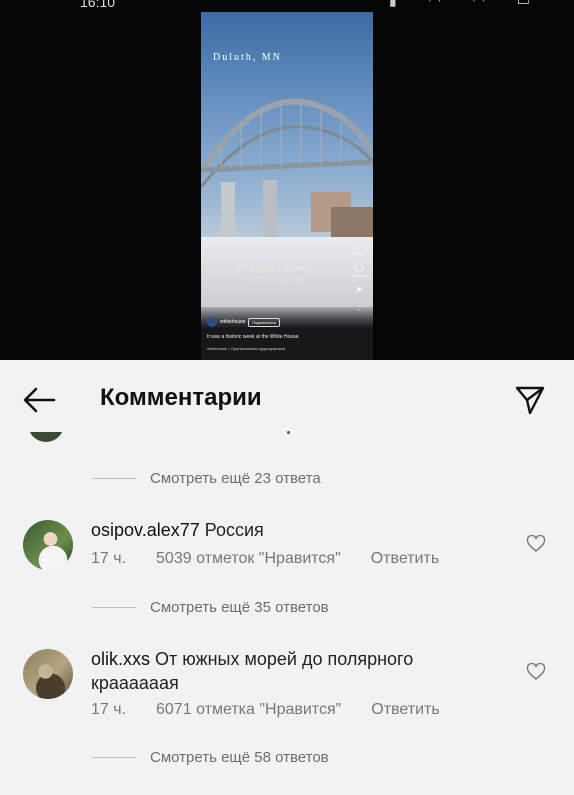  I want to click on comment-username: osipov.alex77, so click(145, 530).